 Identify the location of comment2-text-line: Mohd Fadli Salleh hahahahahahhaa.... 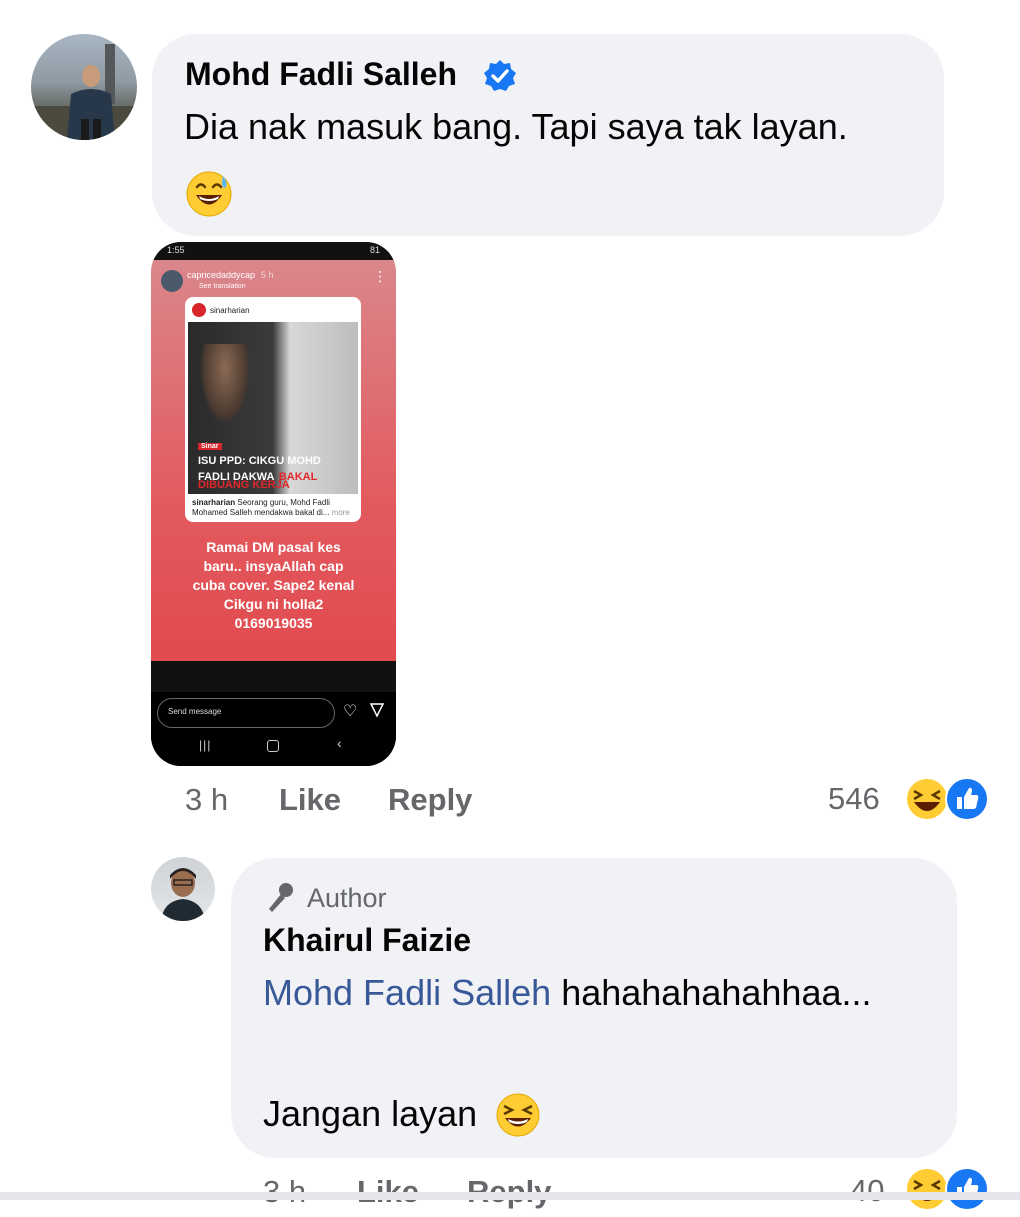
(567, 993).